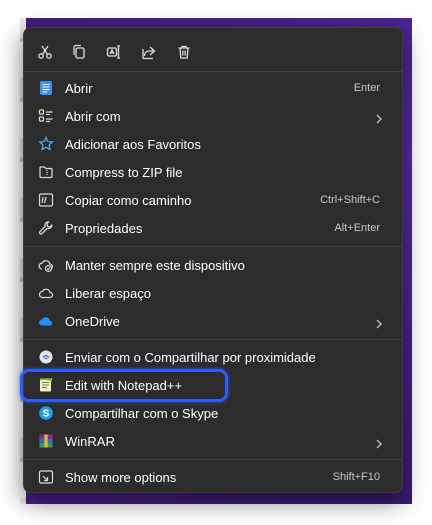 This screenshot has width=432, height=525. What do you see at coordinates (46, 357) in the screenshot?
I see `nearby-share-icon` at bounding box center [46, 357].